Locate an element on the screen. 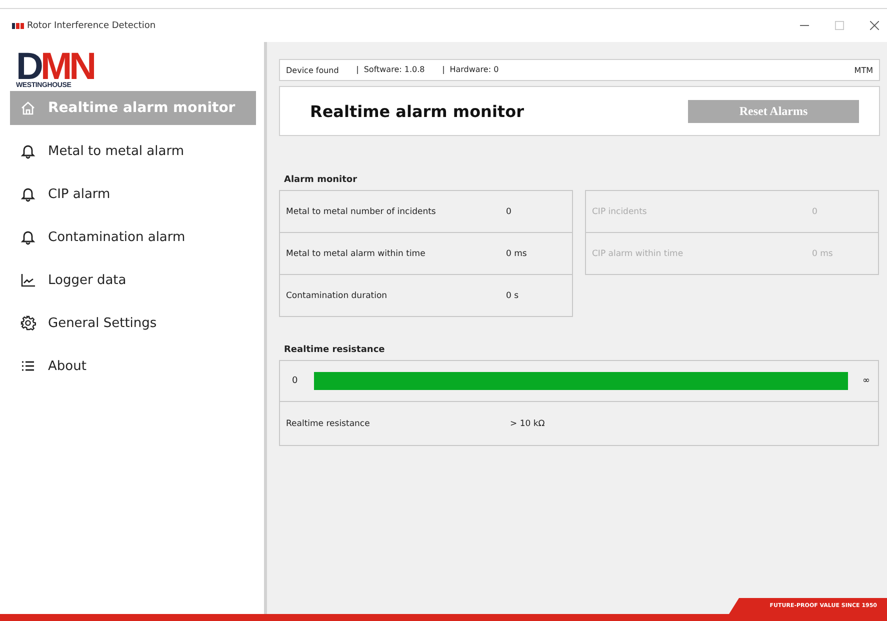 The image size is (887, 621). status-text: Hardware: 0 is located at coordinates (479, 70).